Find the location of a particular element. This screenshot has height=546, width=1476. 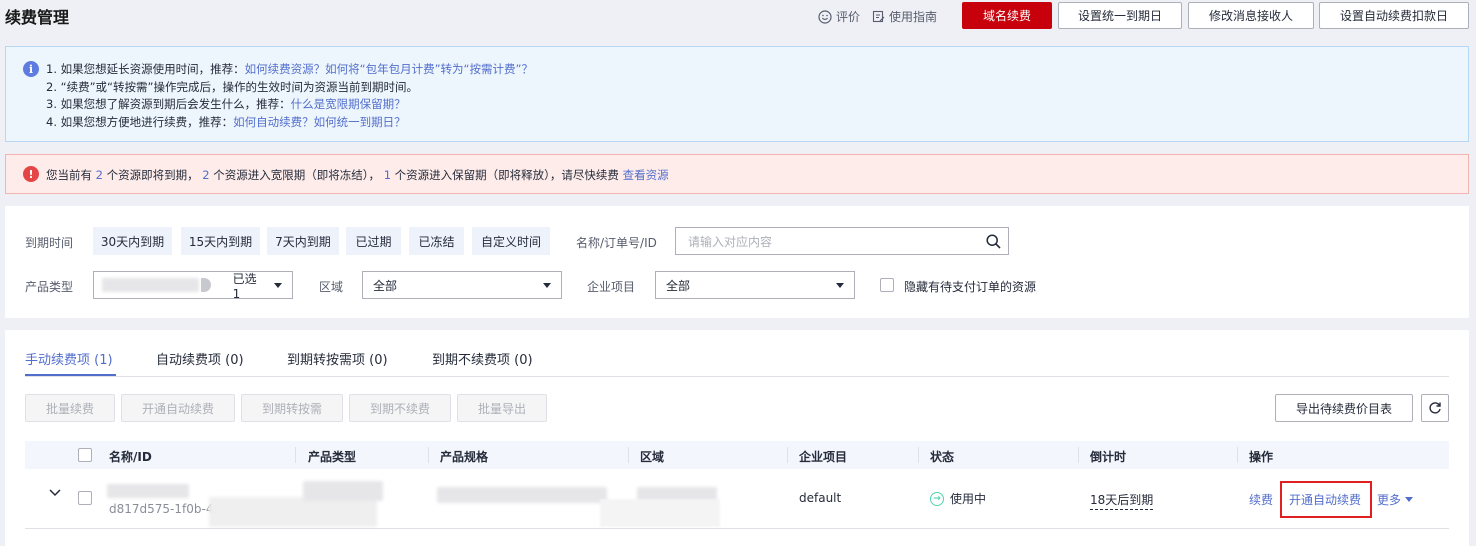

product-type-tag is located at coordinates (150, 285).